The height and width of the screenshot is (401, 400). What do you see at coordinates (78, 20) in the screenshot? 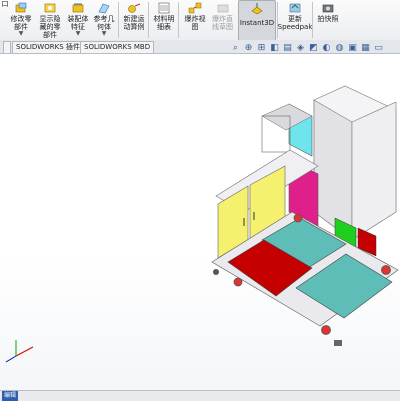
I see `assembly-features-button: 装配体 特征 ▼` at bounding box center [78, 20].